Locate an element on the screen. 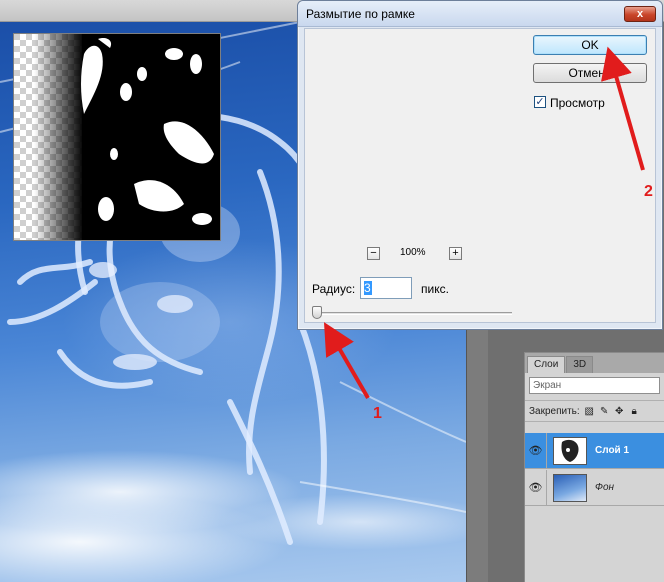 The width and height of the screenshot is (664, 582). layer-row-layer1: 👁︎ Слой 1 is located at coordinates (594, 450).